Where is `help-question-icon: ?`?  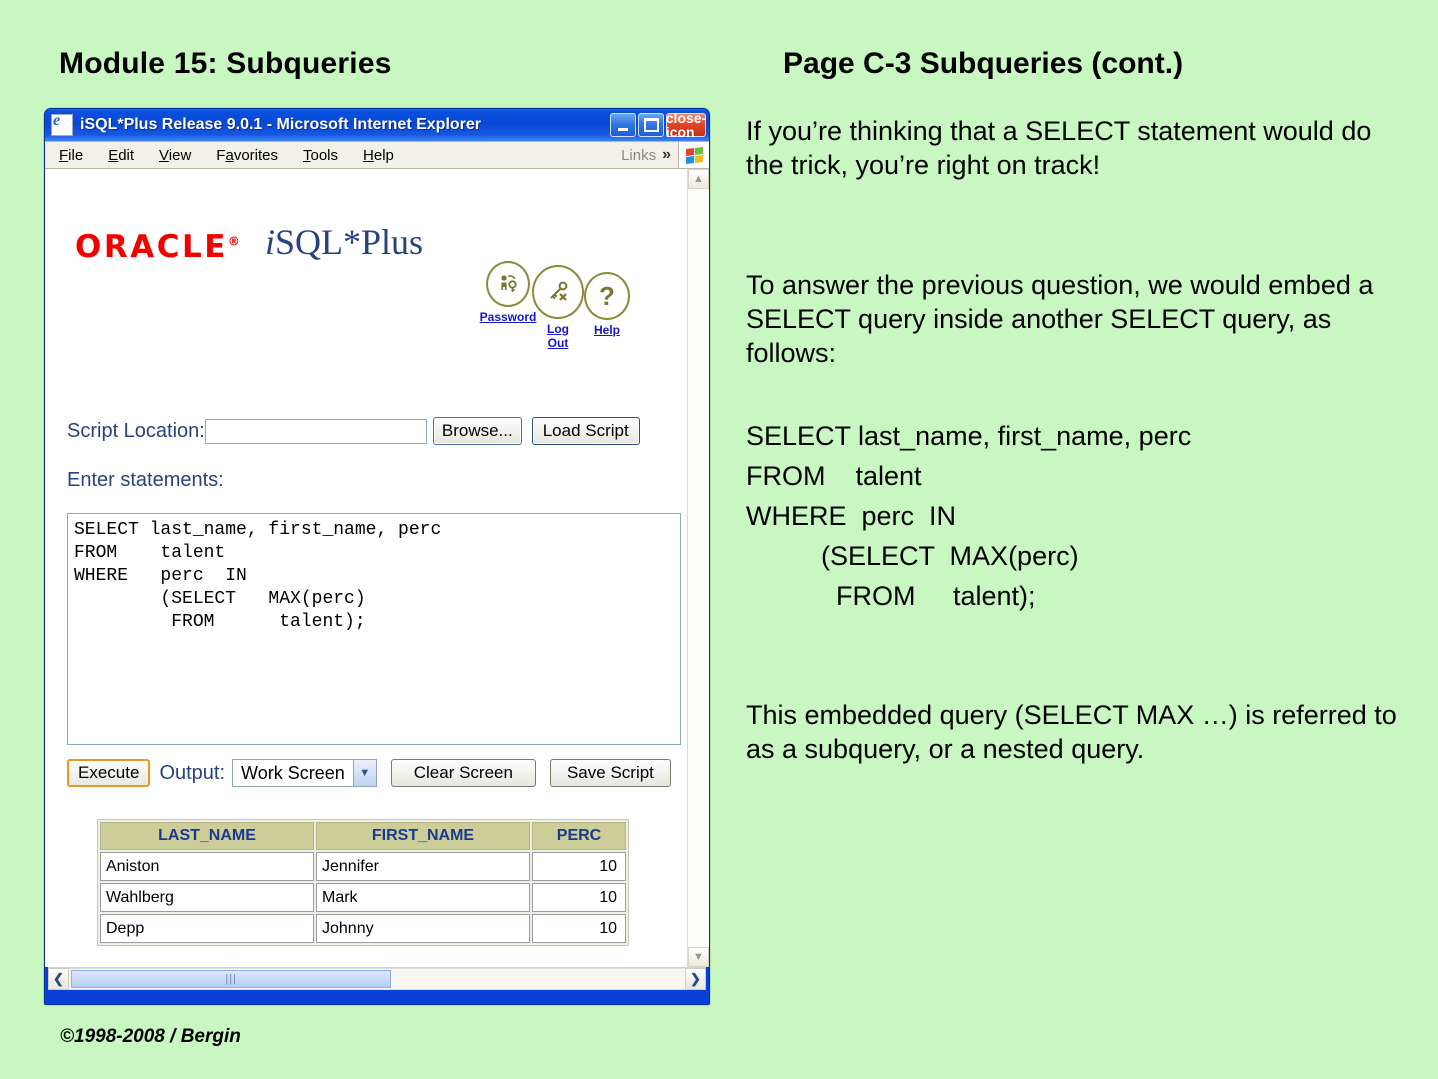
help-question-icon: ? is located at coordinates (607, 296).